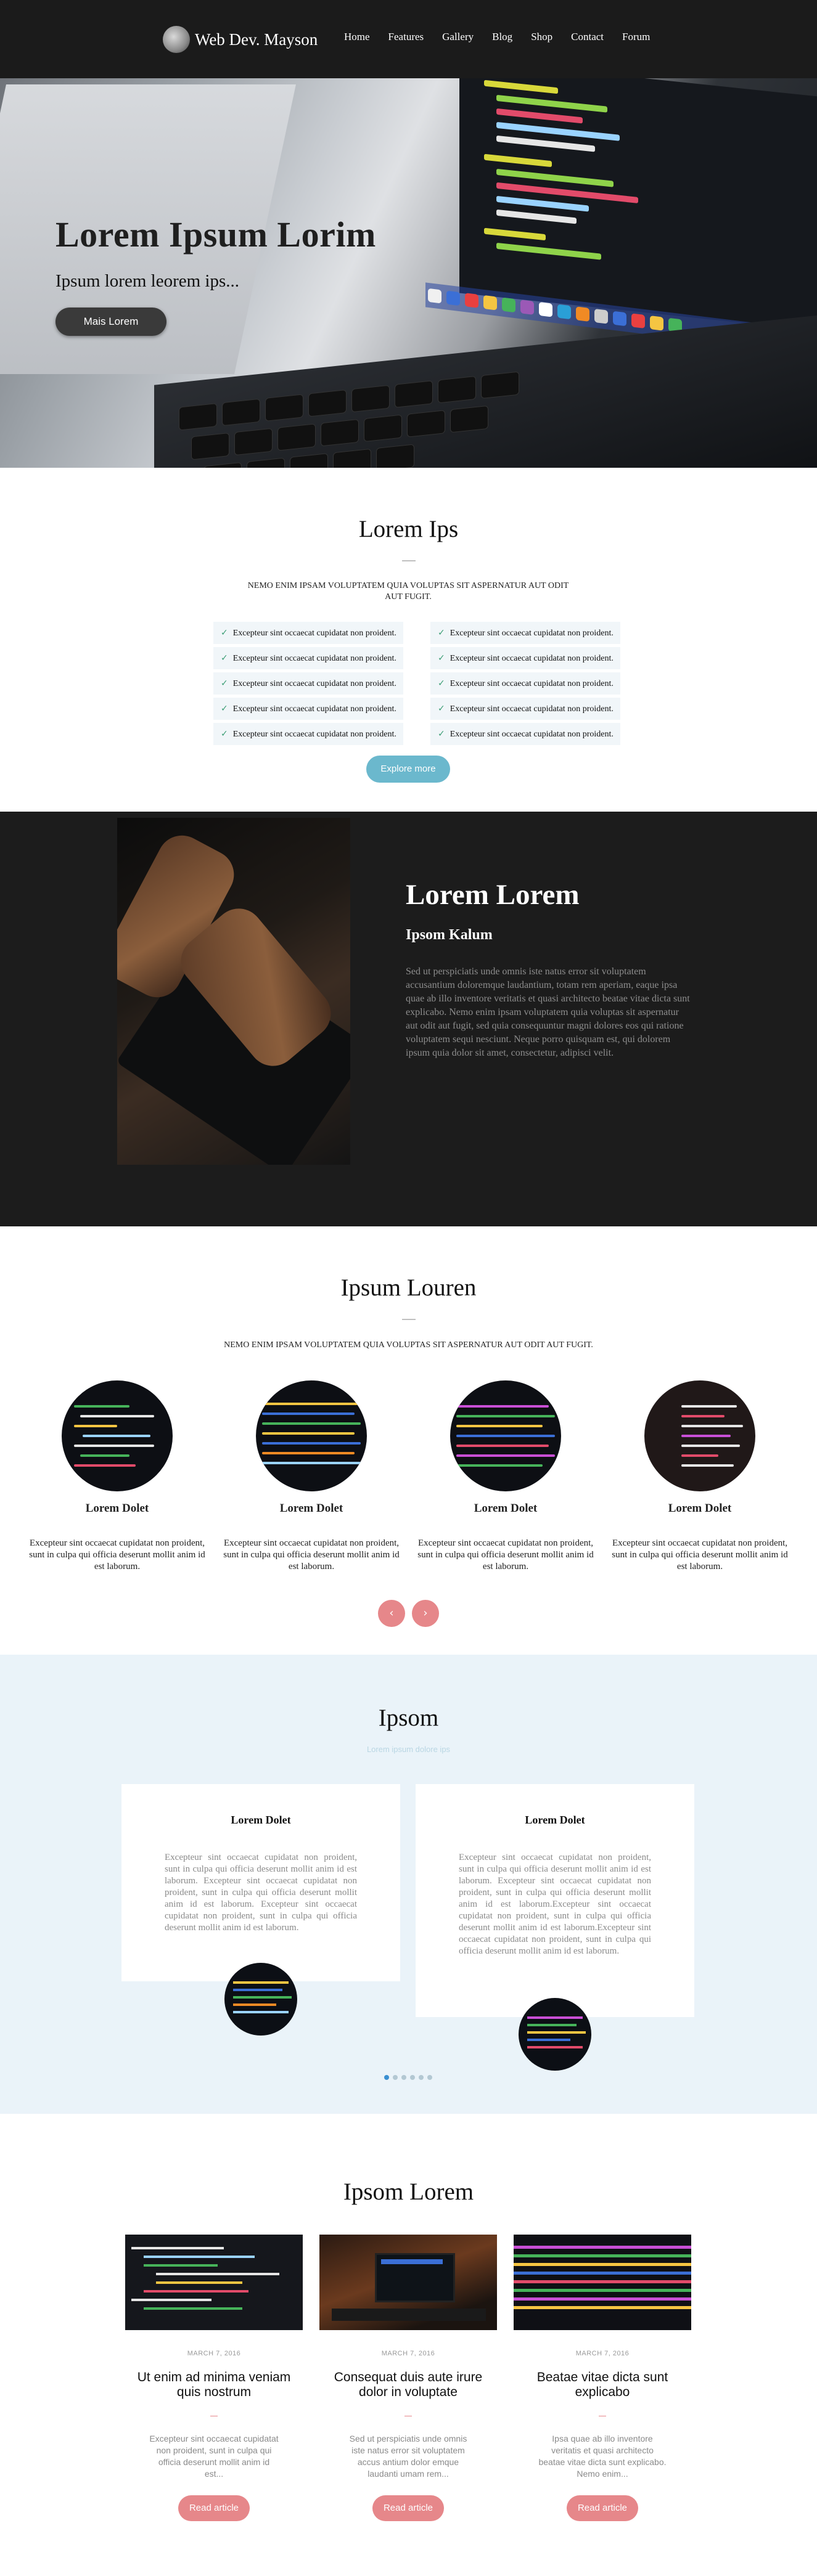  I want to click on section-title: Ipsum Louren, so click(408, 1287).